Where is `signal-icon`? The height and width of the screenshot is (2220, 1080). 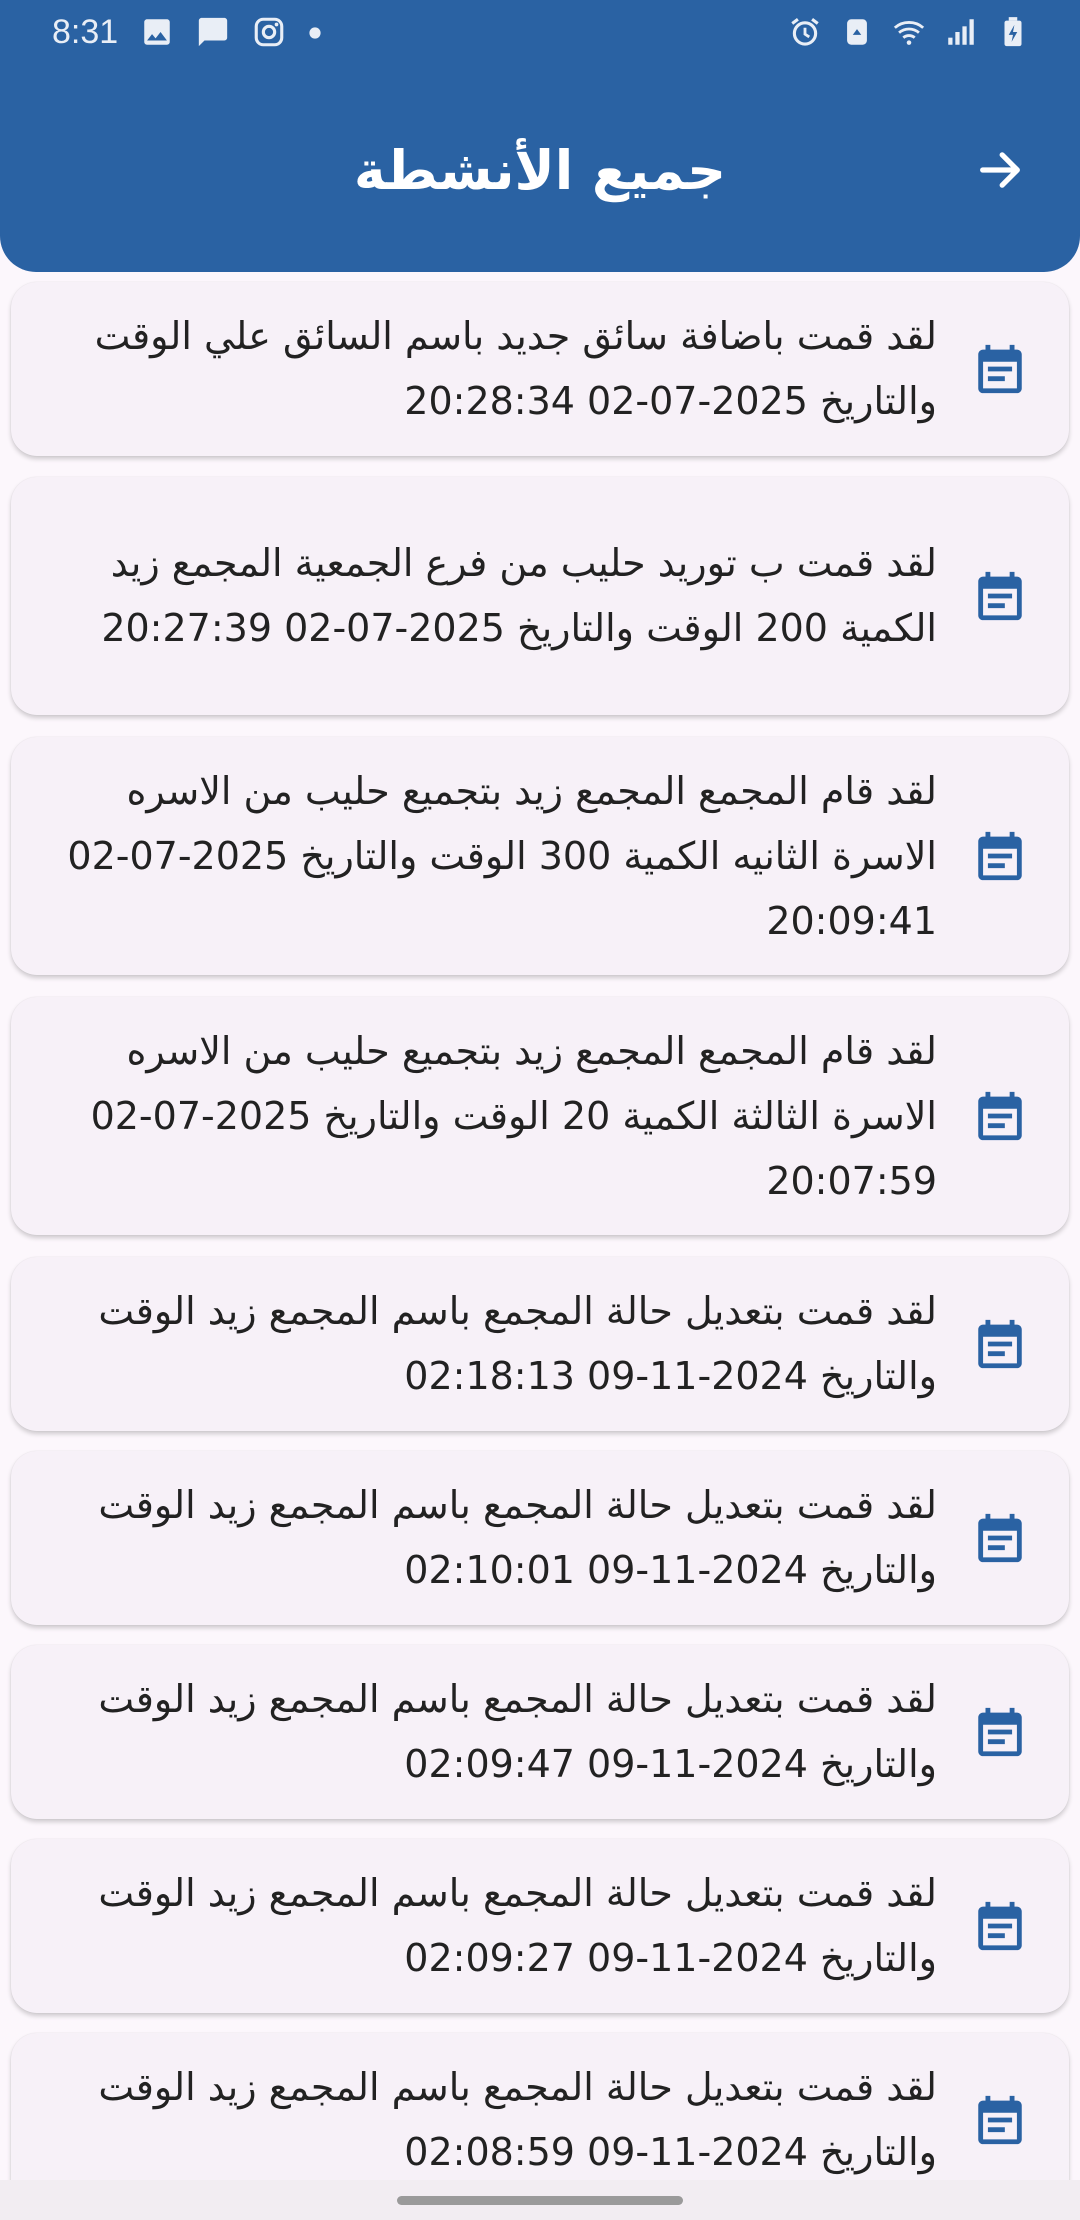
signal-icon is located at coordinates (961, 32).